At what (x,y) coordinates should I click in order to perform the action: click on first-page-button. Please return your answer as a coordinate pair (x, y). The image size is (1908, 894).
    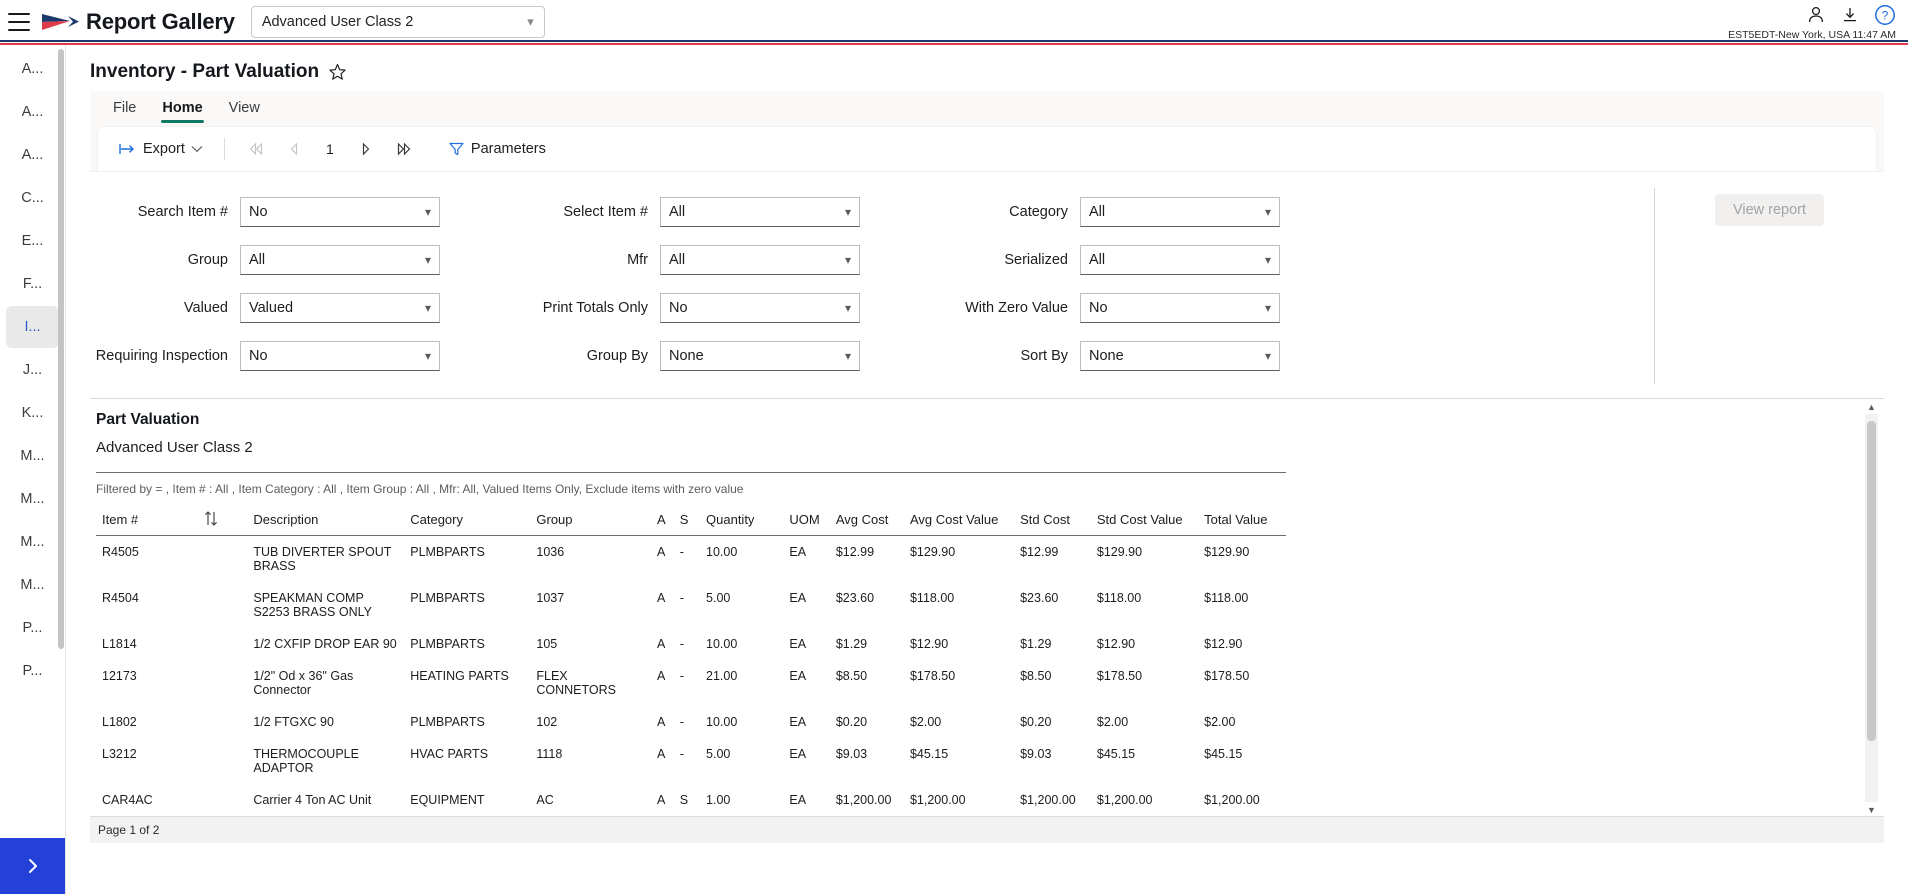
    Looking at the image, I should click on (256, 149).